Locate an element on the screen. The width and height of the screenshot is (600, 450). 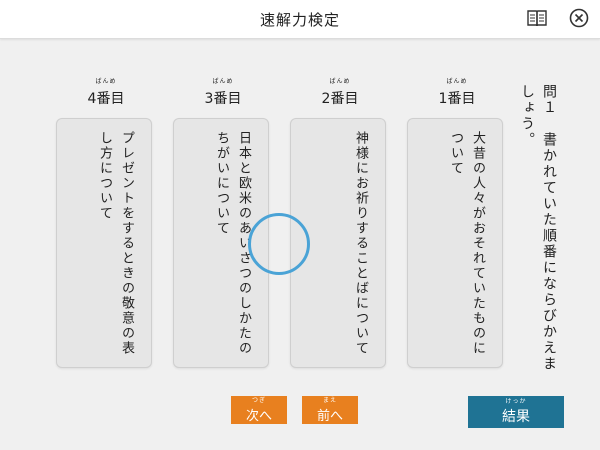
heading-label: 3番目 is located at coordinates (223, 99).